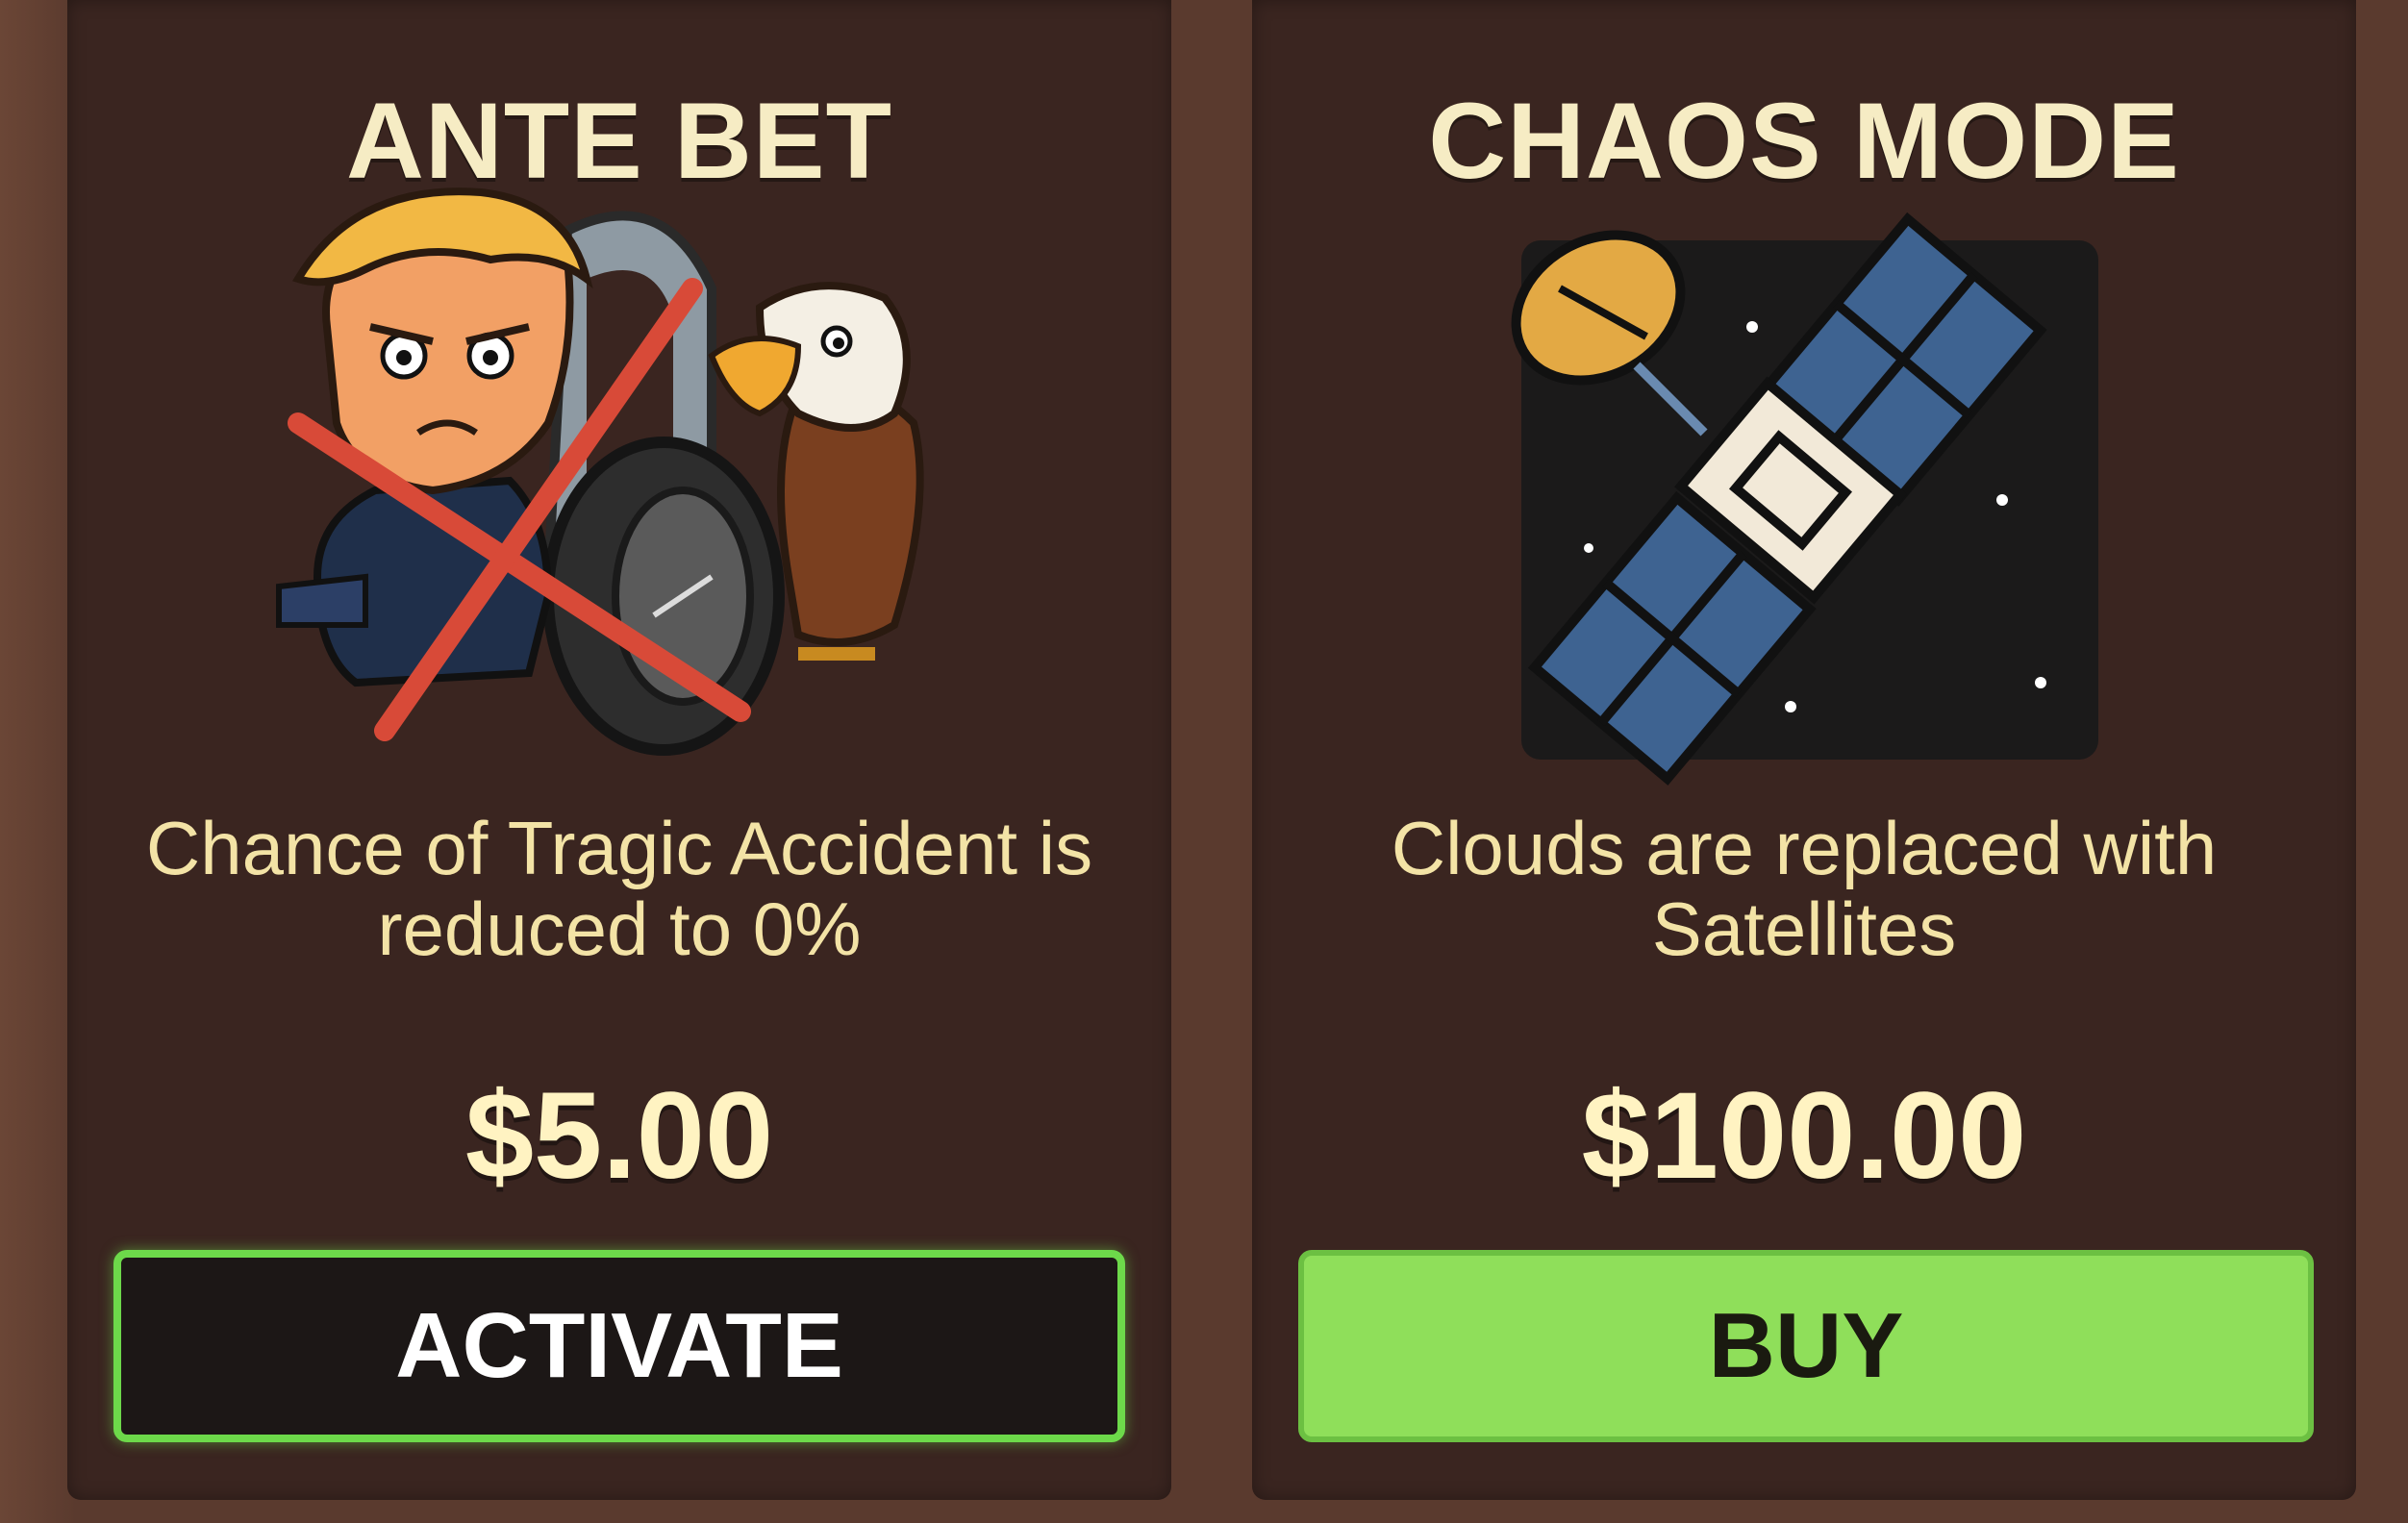 The image size is (2408, 1523). What do you see at coordinates (619, 1136) in the screenshot?
I see `card-price: $5.00` at bounding box center [619, 1136].